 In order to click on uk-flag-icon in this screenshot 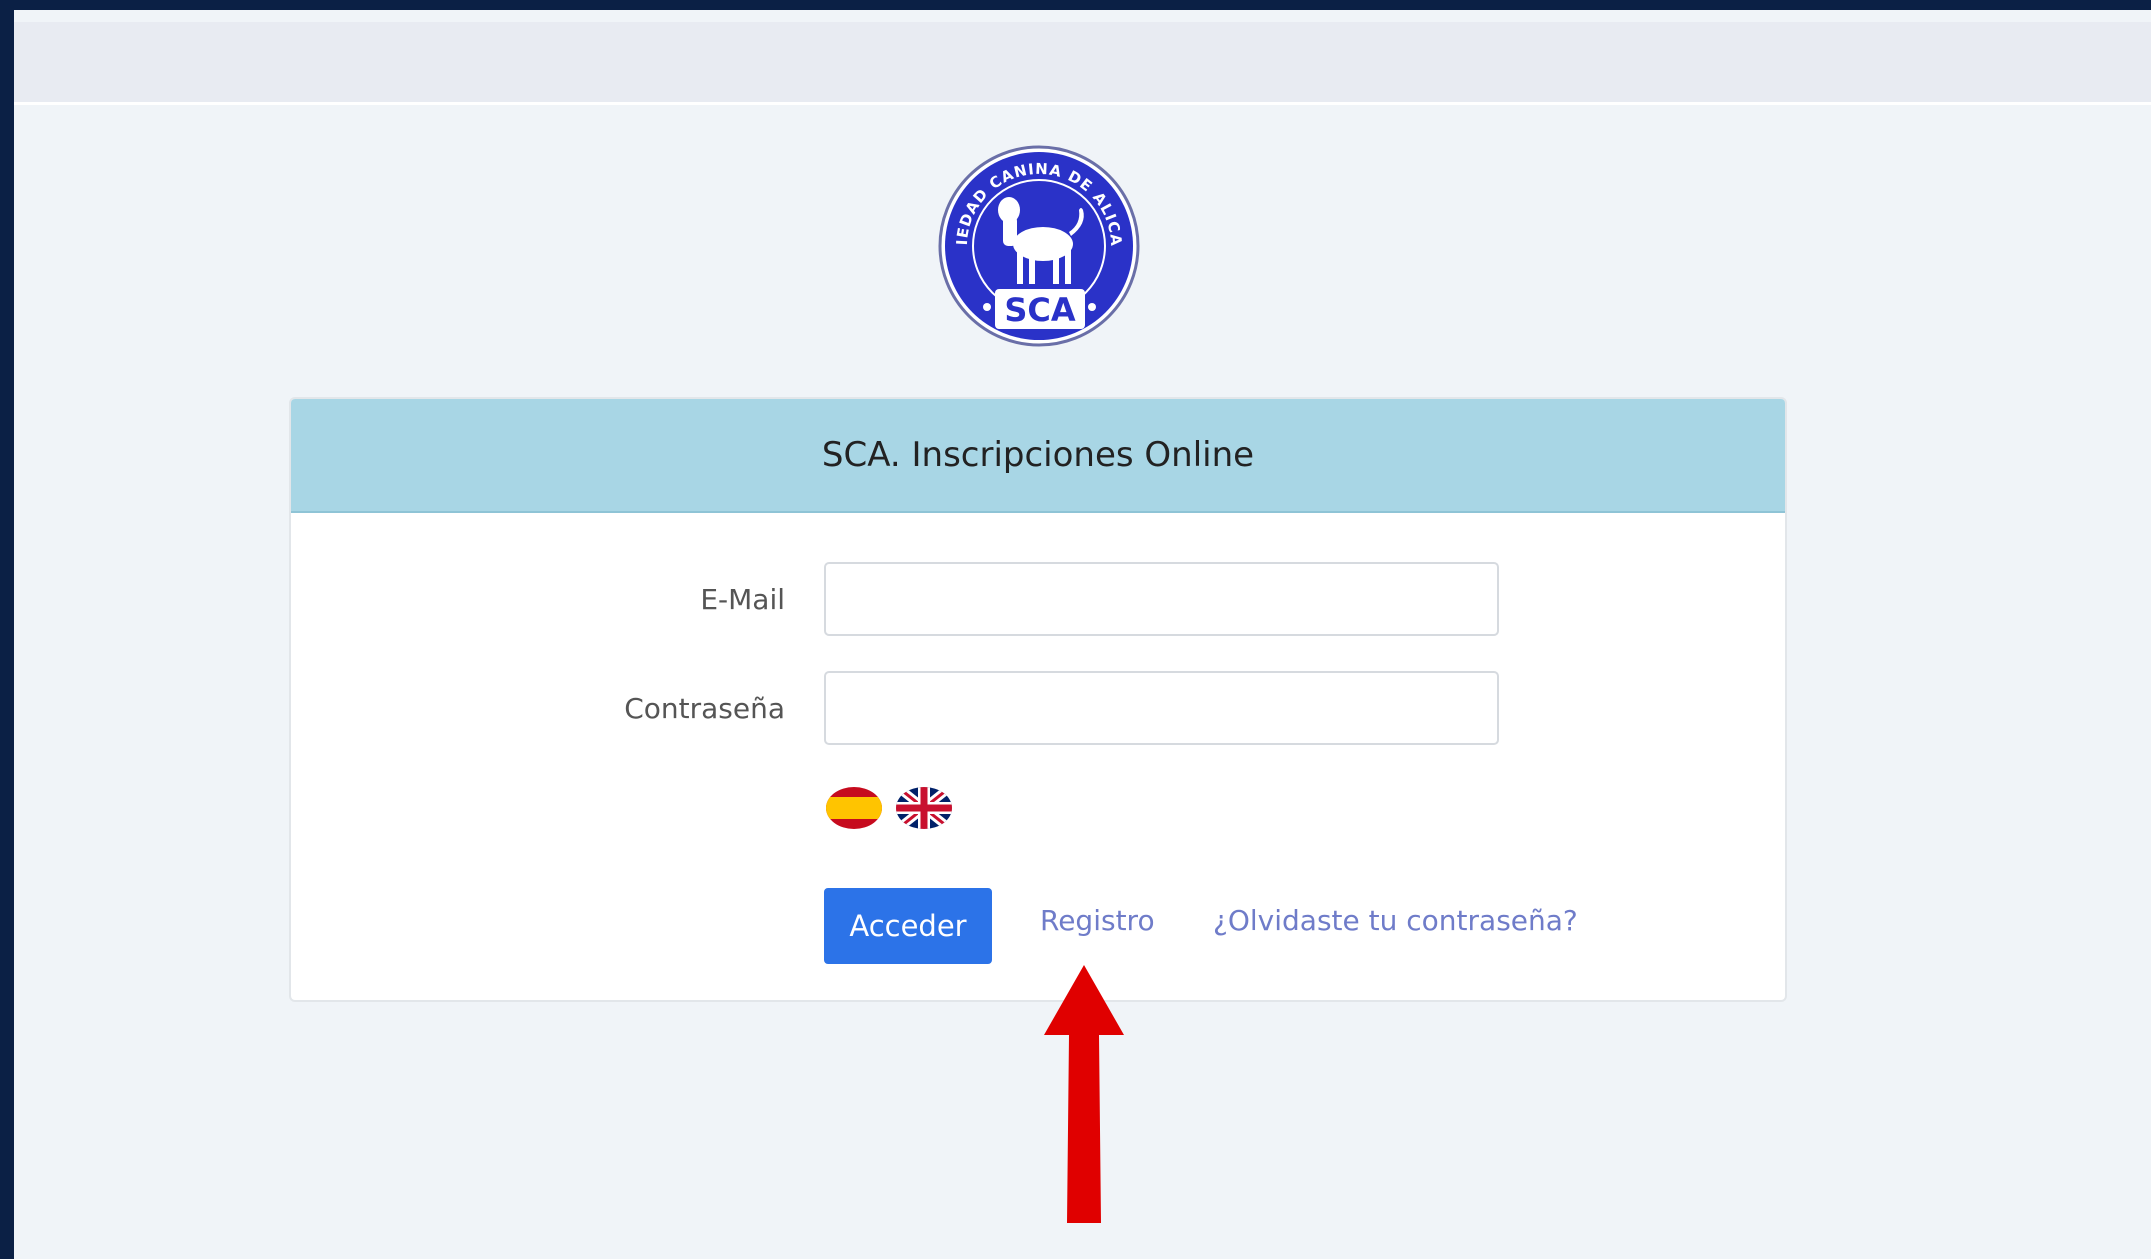, I will do `click(924, 810)`.